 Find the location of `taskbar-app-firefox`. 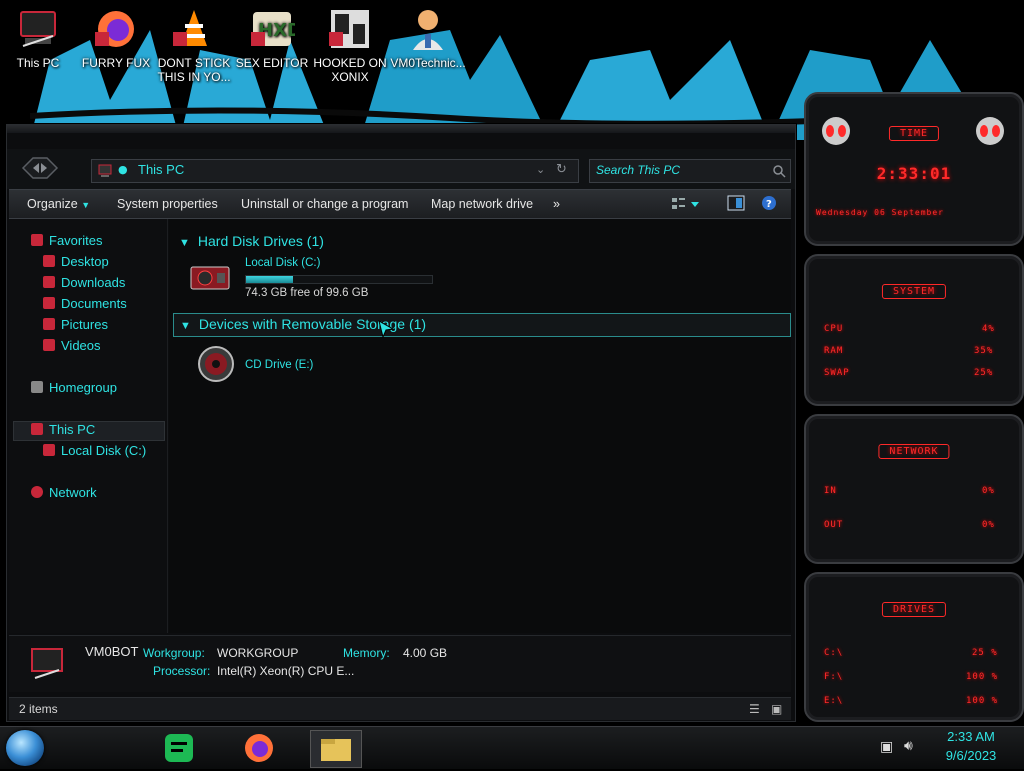

taskbar-app-firefox is located at coordinates (259, 748).